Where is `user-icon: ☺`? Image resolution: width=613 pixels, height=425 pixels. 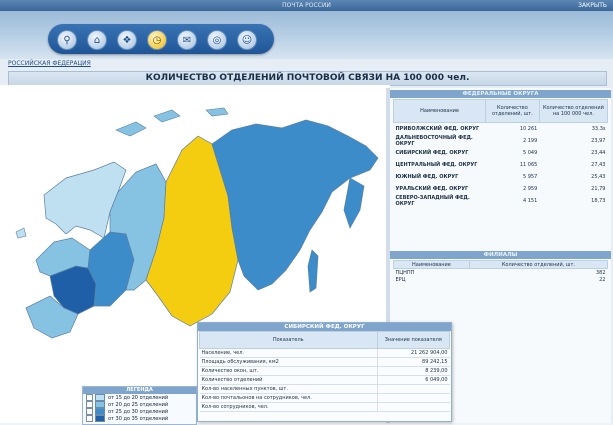
user-icon: ☺ is located at coordinates (247, 40).